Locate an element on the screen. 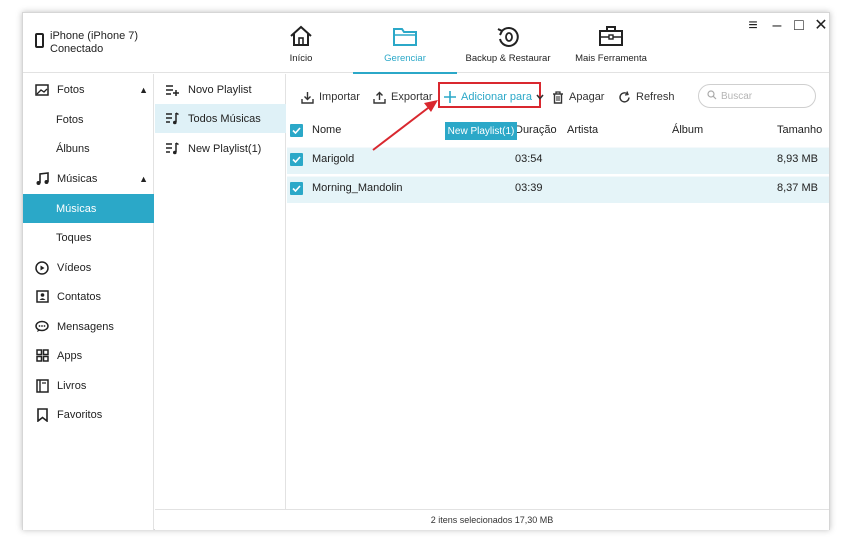 This screenshot has width=852, height=543. sidebar-item-musicas: Músicas is located at coordinates (88, 208).